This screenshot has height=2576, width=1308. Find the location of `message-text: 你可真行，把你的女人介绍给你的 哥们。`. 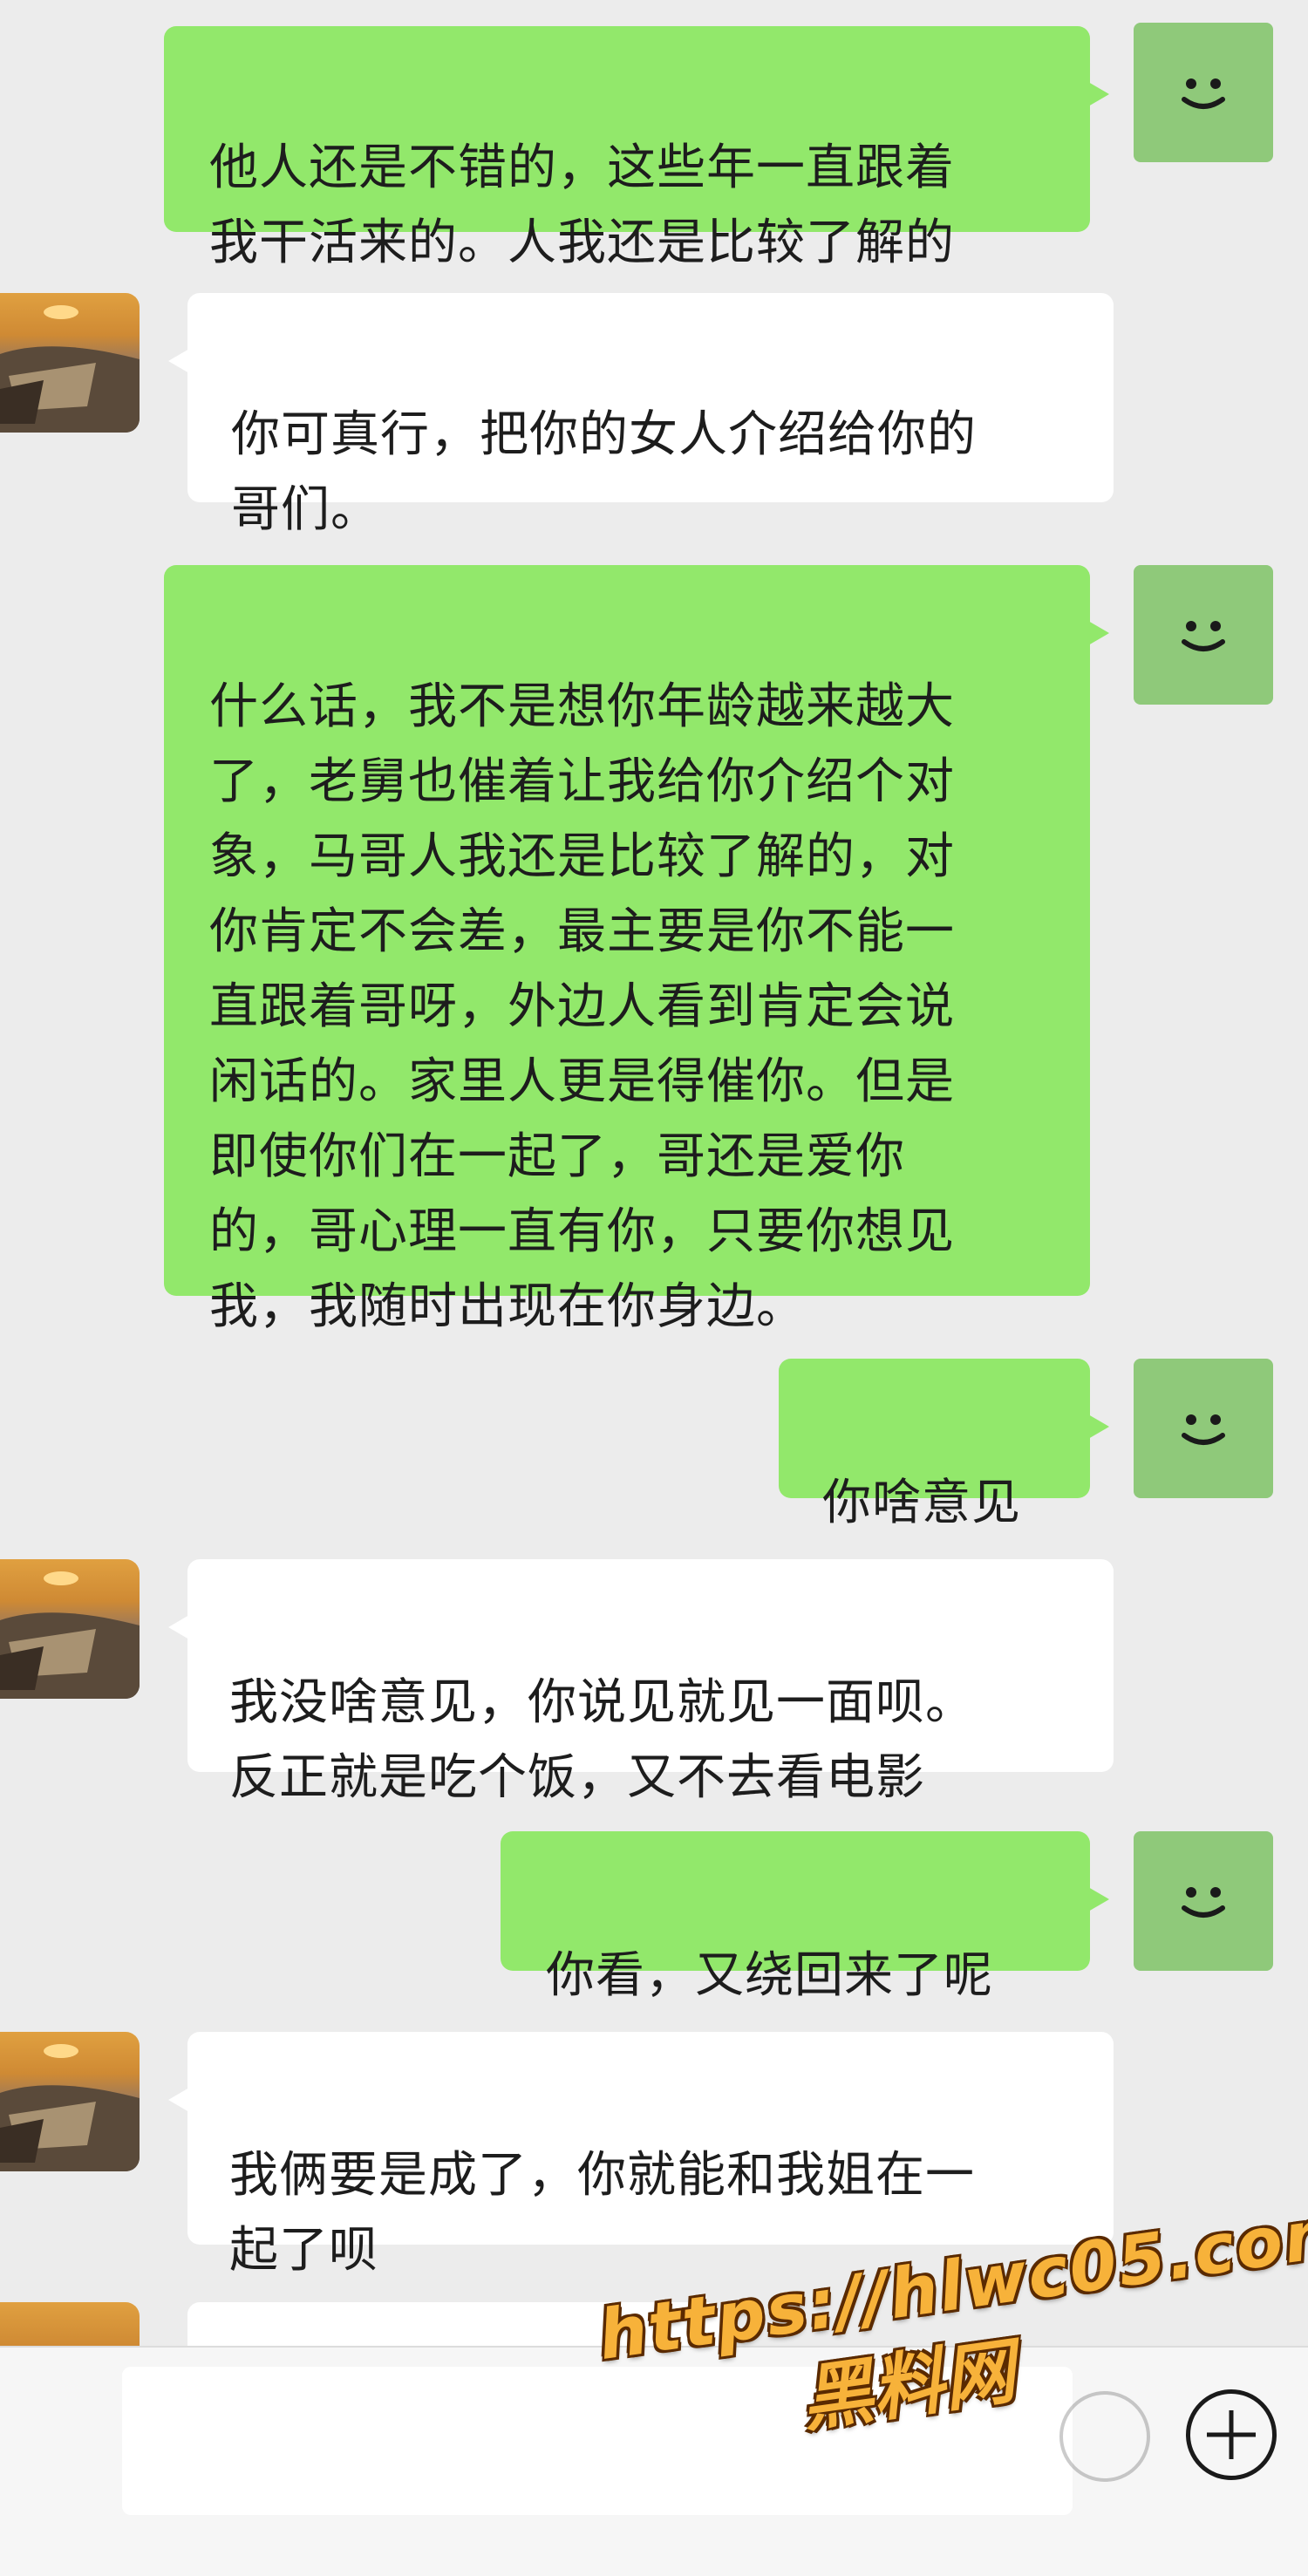

message-text: 你可真行，把你的女人介绍给你的 哥们。 is located at coordinates (604, 472).